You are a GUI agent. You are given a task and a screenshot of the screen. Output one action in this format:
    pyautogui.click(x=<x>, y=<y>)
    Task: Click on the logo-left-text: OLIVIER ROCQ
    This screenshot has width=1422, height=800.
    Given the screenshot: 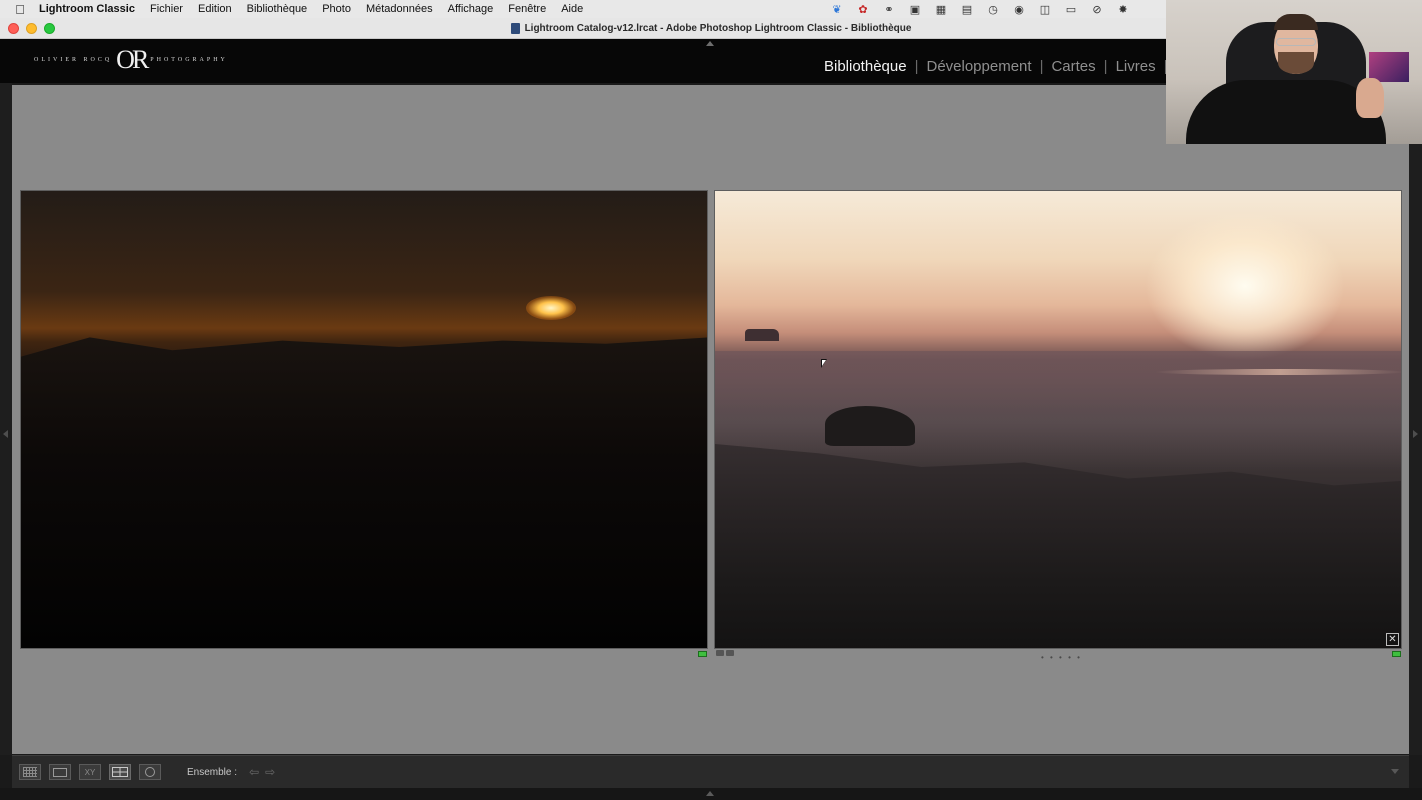 What is the action you would take?
    pyautogui.click(x=73, y=60)
    